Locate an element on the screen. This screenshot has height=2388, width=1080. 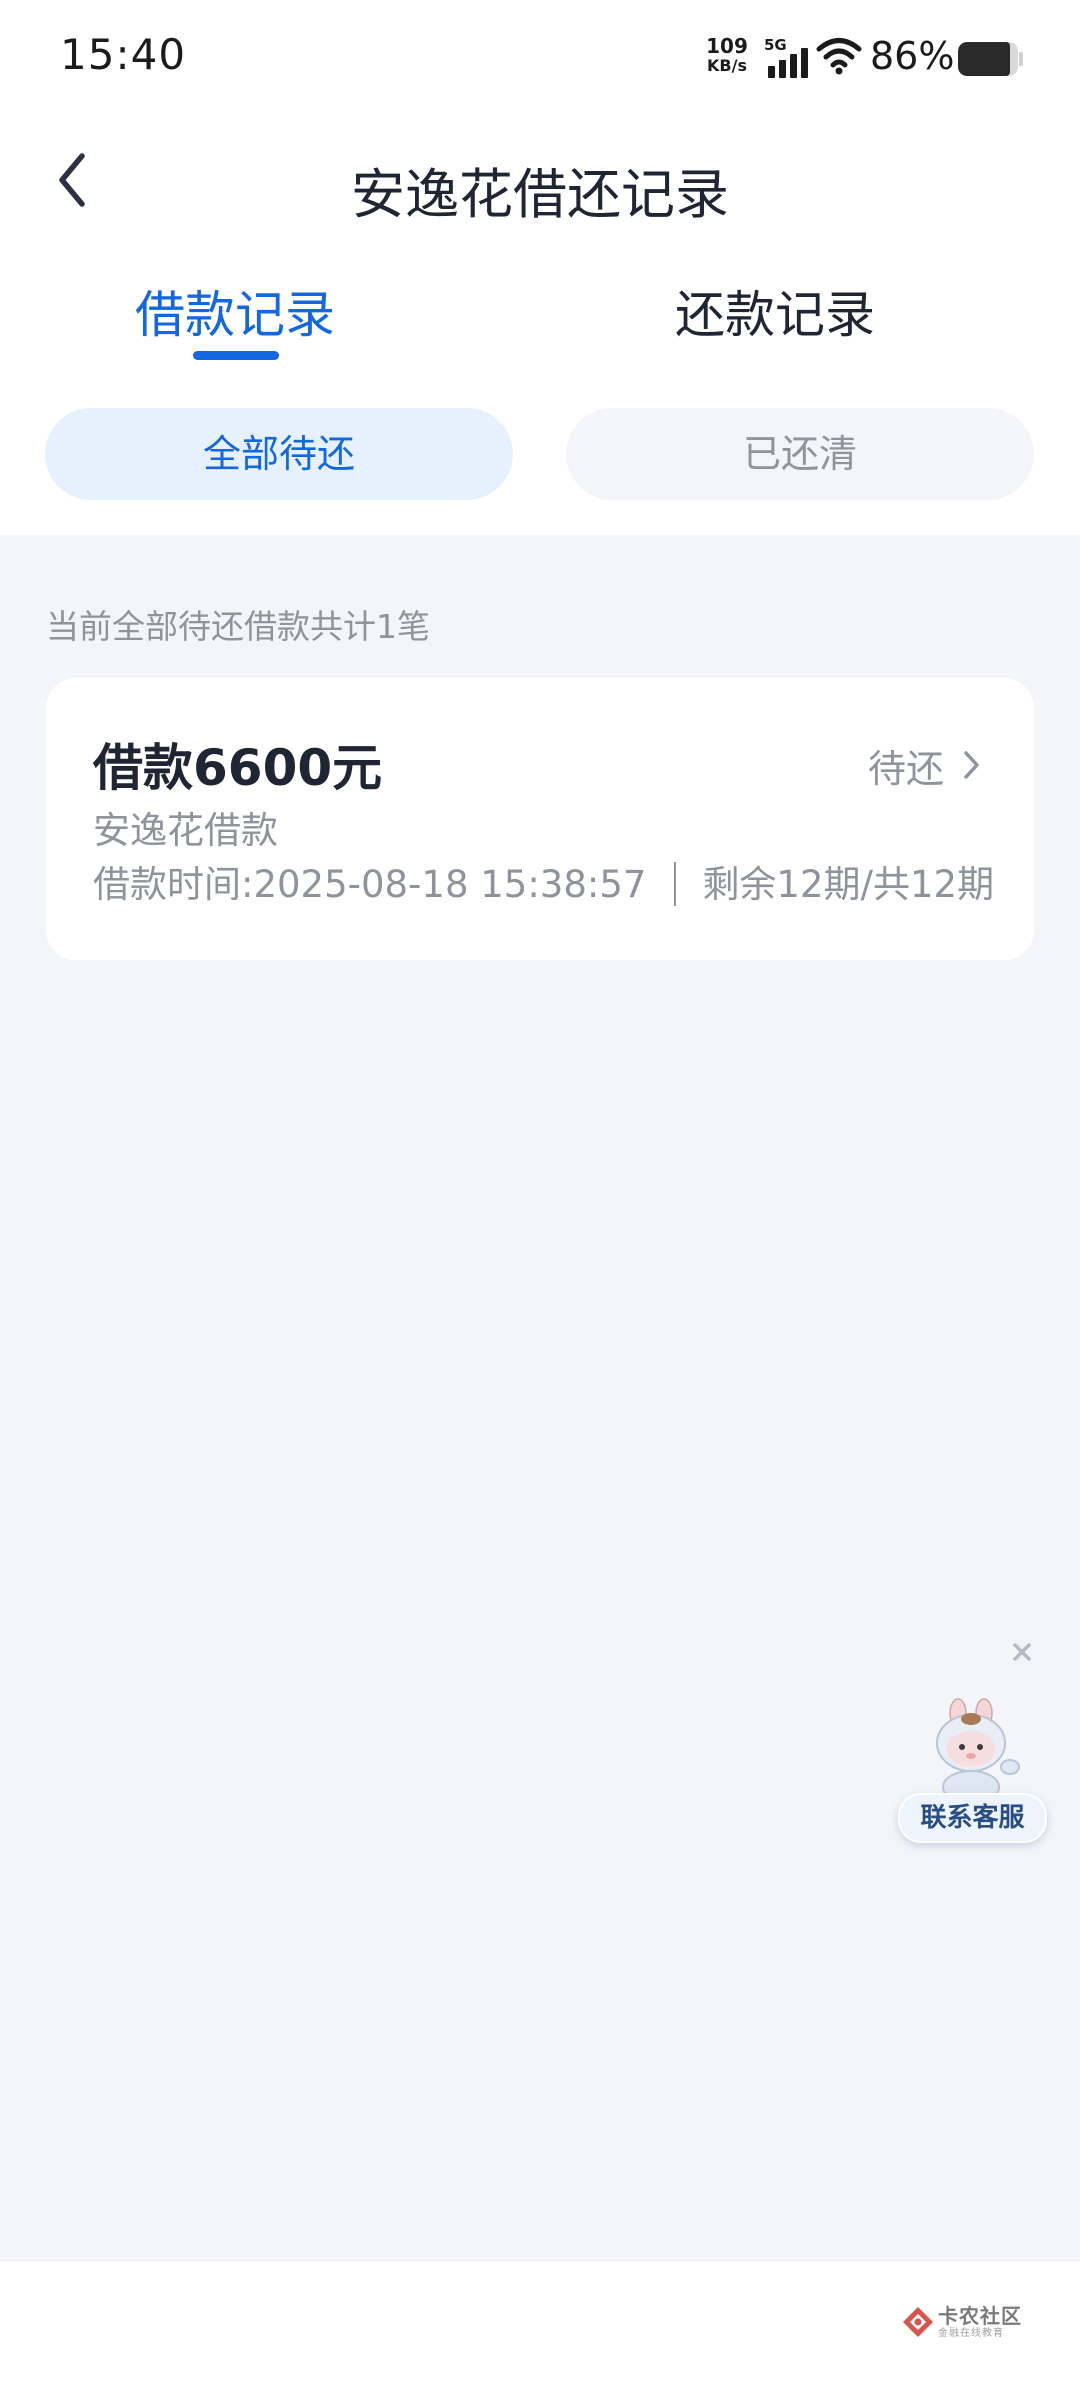
status-bar: 15:40 109 KB/s 5G 86% is located at coordinates (540, 59).